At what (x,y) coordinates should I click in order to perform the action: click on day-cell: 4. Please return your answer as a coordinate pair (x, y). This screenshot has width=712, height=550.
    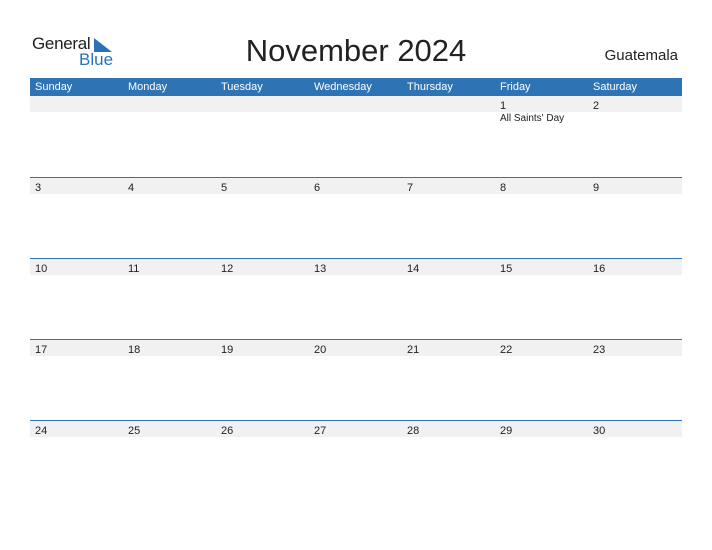
    Looking at the image, I should click on (169, 186).